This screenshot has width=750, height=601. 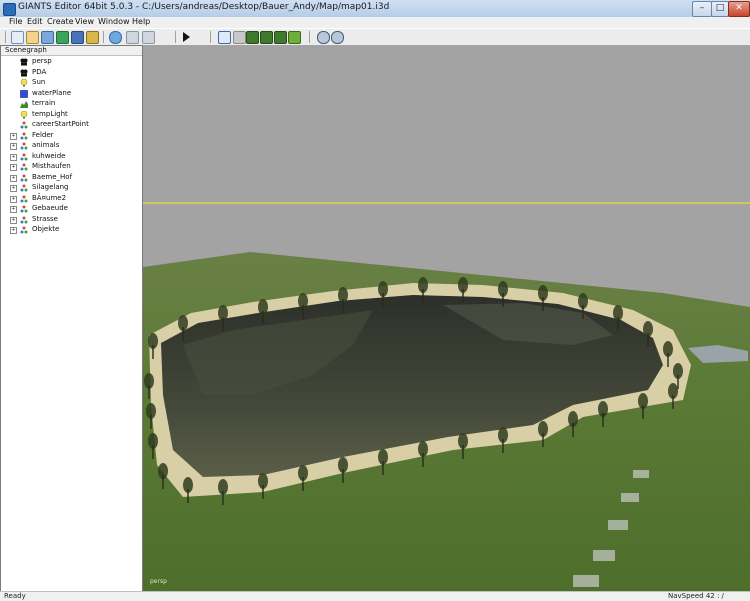 What do you see at coordinates (239, 37) in the screenshot?
I see `move-tool-icon` at bounding box center [239, 37].